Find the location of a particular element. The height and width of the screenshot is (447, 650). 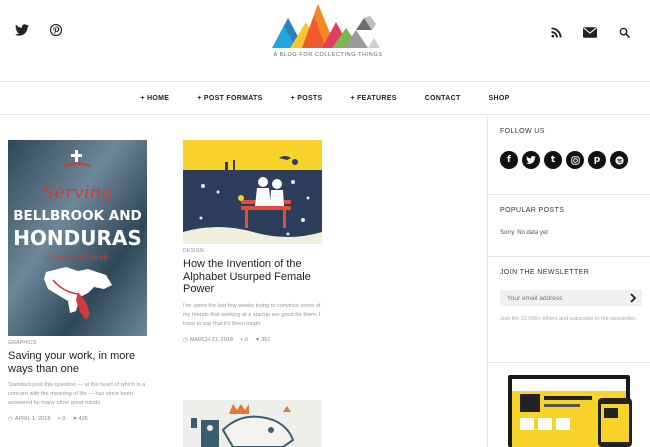

header-social is located at coordinates (39, 30).